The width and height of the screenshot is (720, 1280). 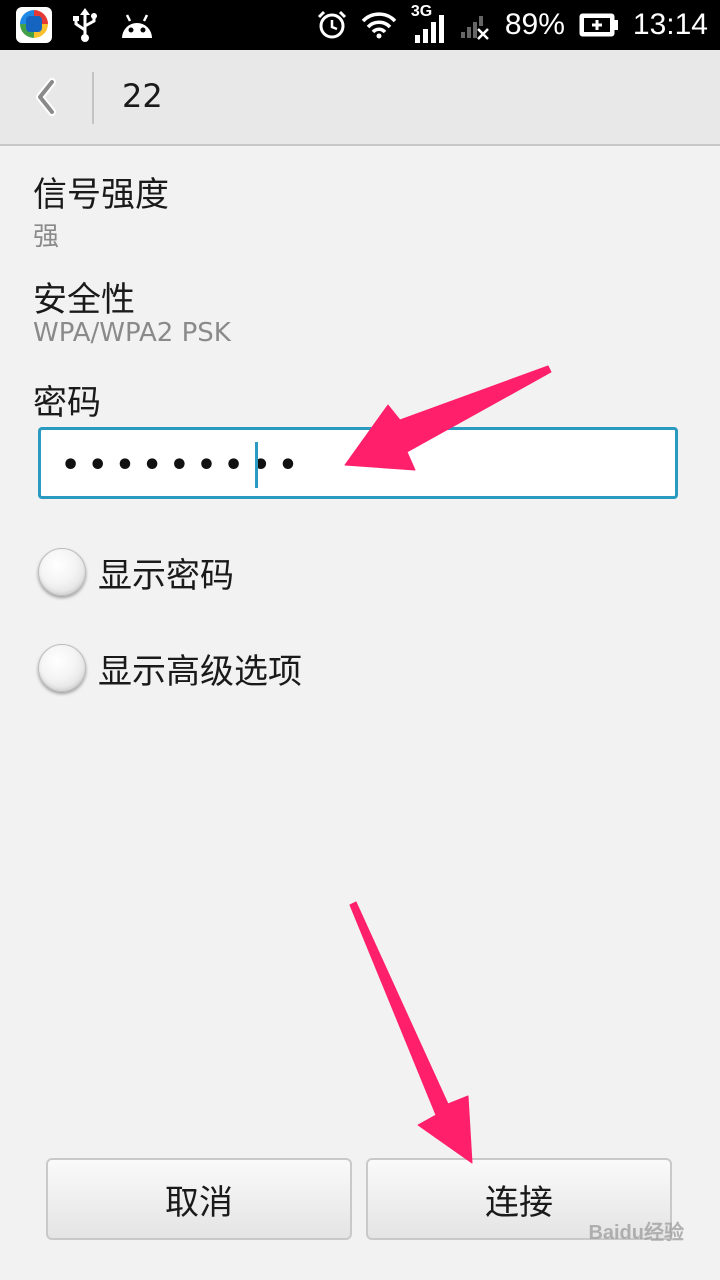 What do you see at coordinates (132, 333) in the screenshot?
I see `security-value: WPA/WPA2 PSK` at bounding box center [132, 333].